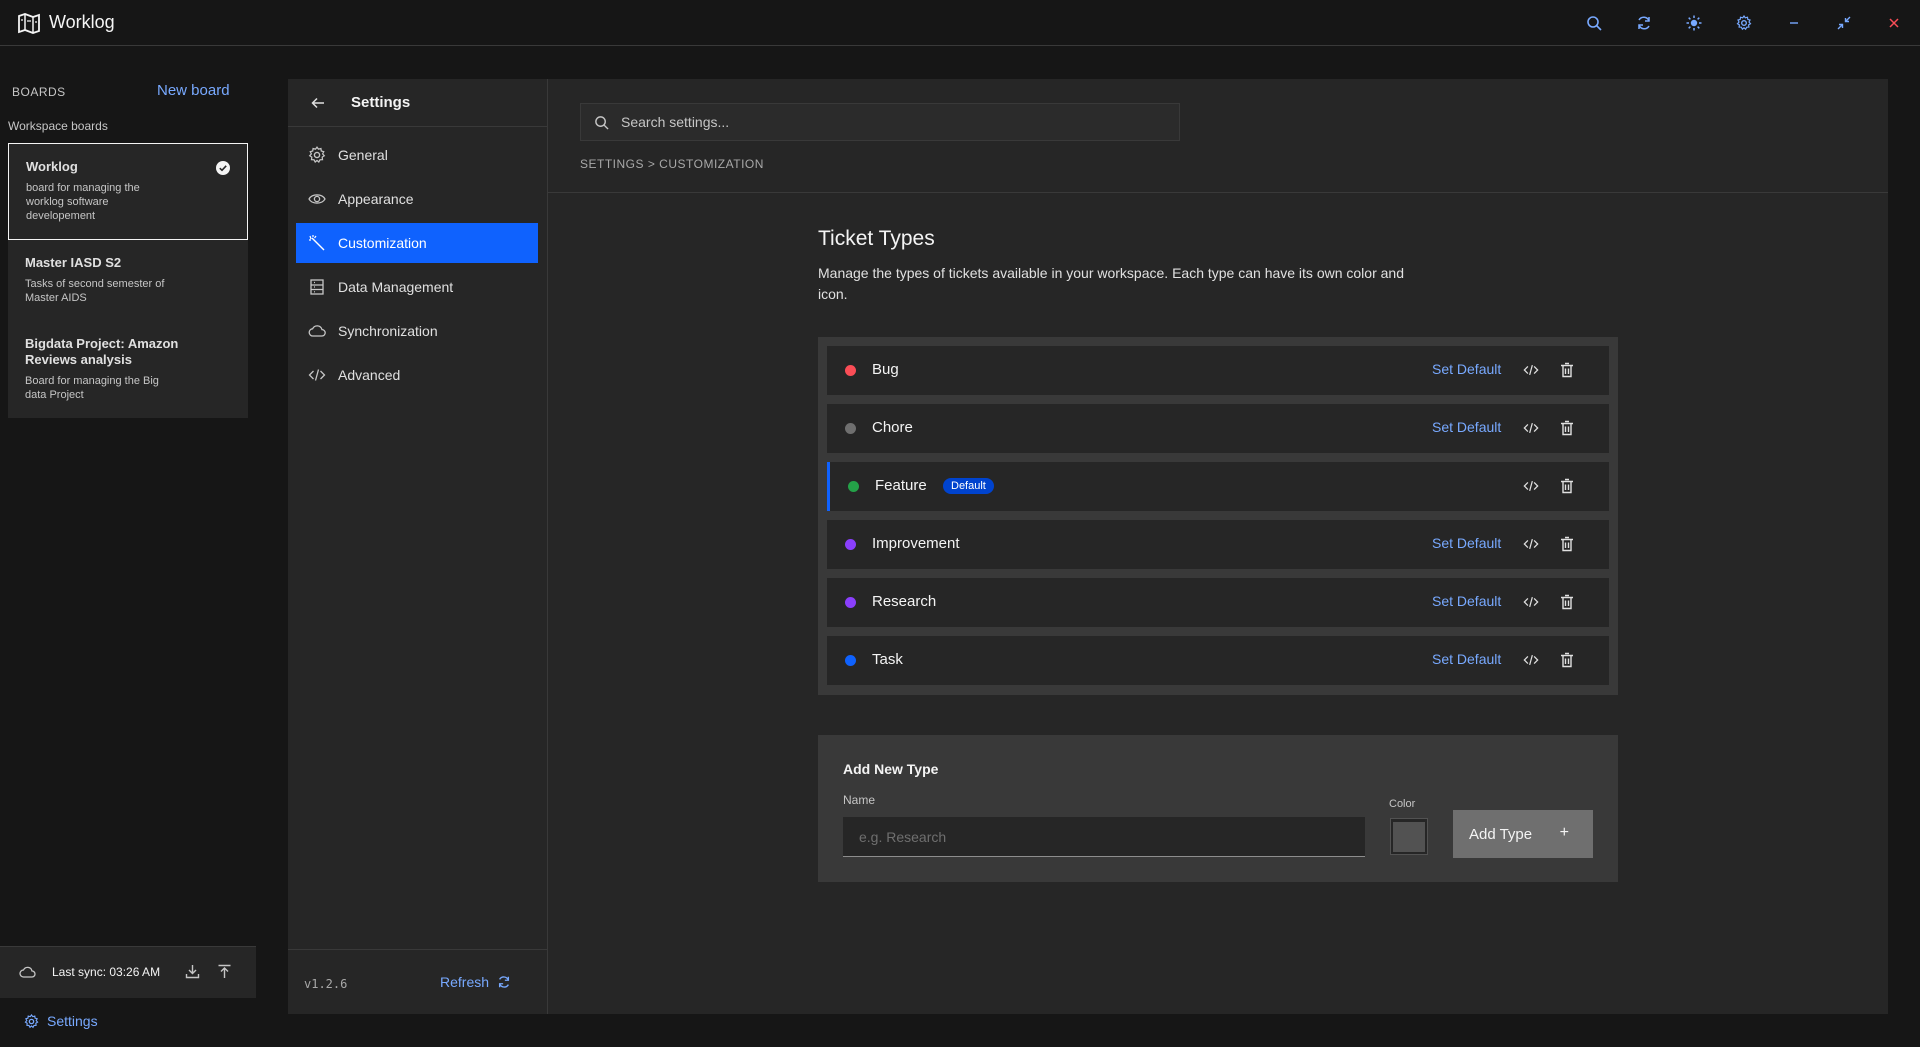 The height and width of the screenshot is (1047, 1920). I want to click on add-new-type-title: Add New Type, so click(891, 769).